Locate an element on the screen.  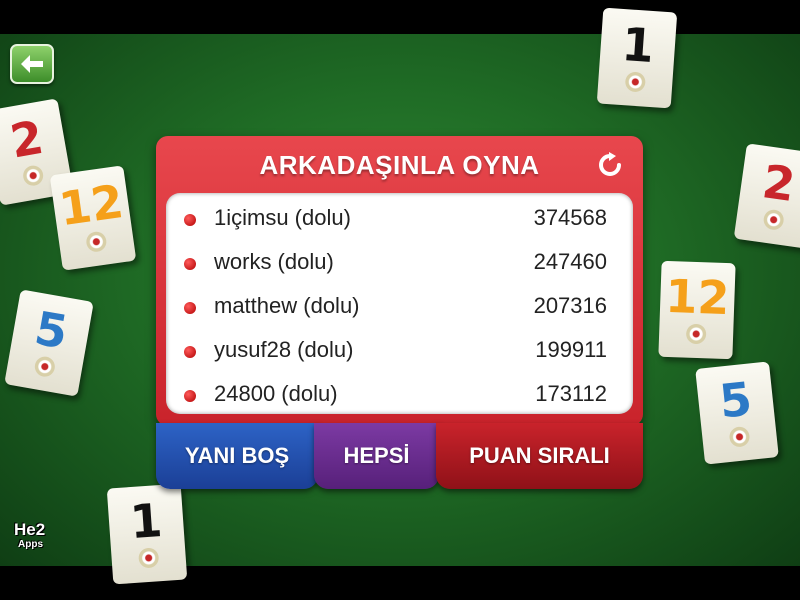
player-row: works (dolu) 247460 is located at coordinates (399, 263).